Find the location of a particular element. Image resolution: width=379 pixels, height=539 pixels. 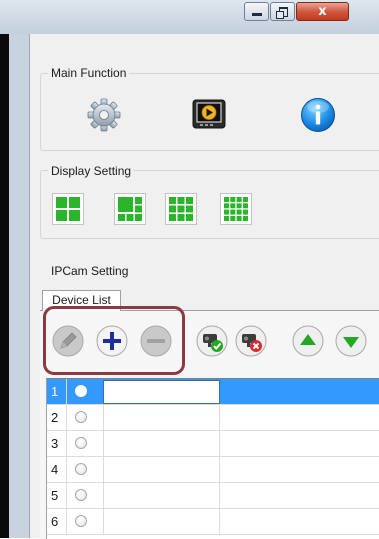

table-row: 3 is located at coordinates (213, 444).